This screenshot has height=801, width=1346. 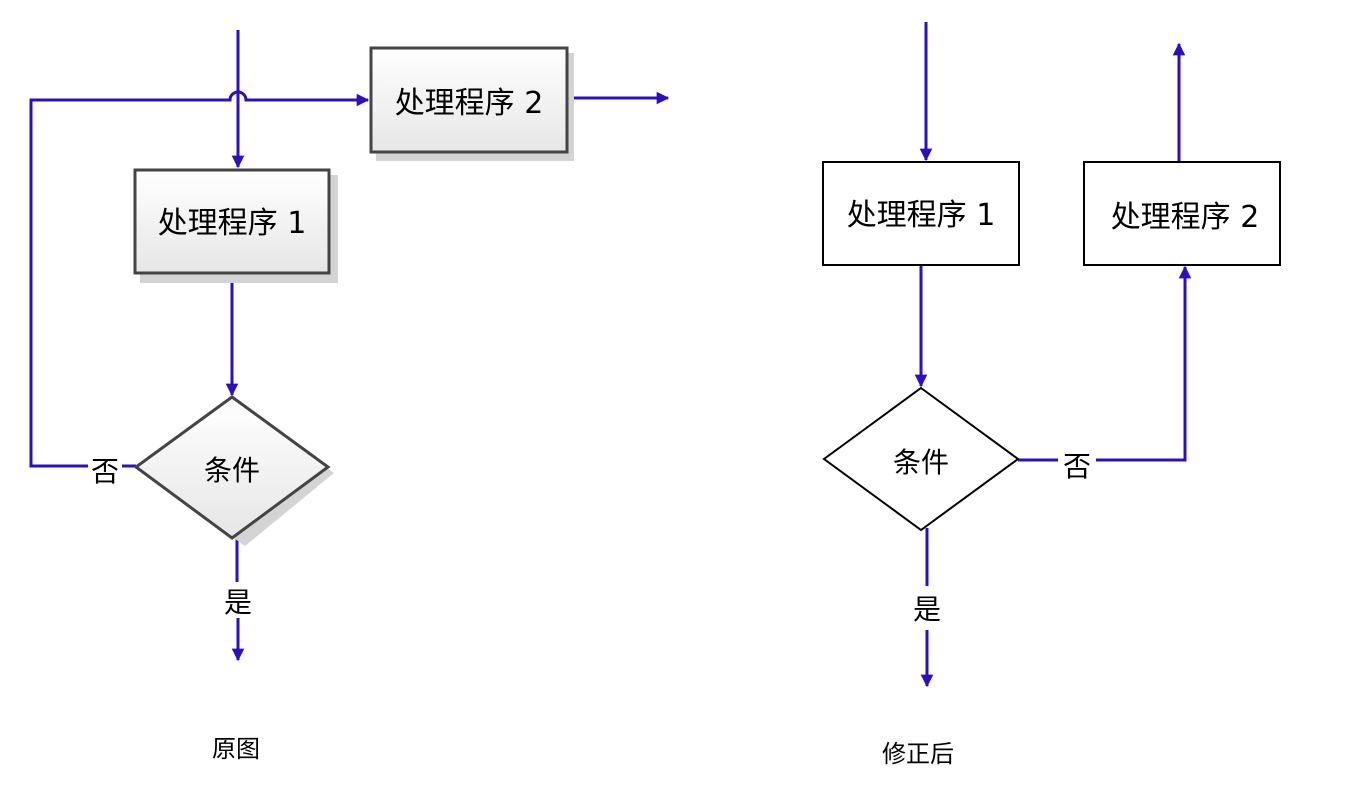 What do you see at coordinates (918, 754) in the screenshot?
I see `fixed-caption: 修正后` at bounding box center [918, 754].